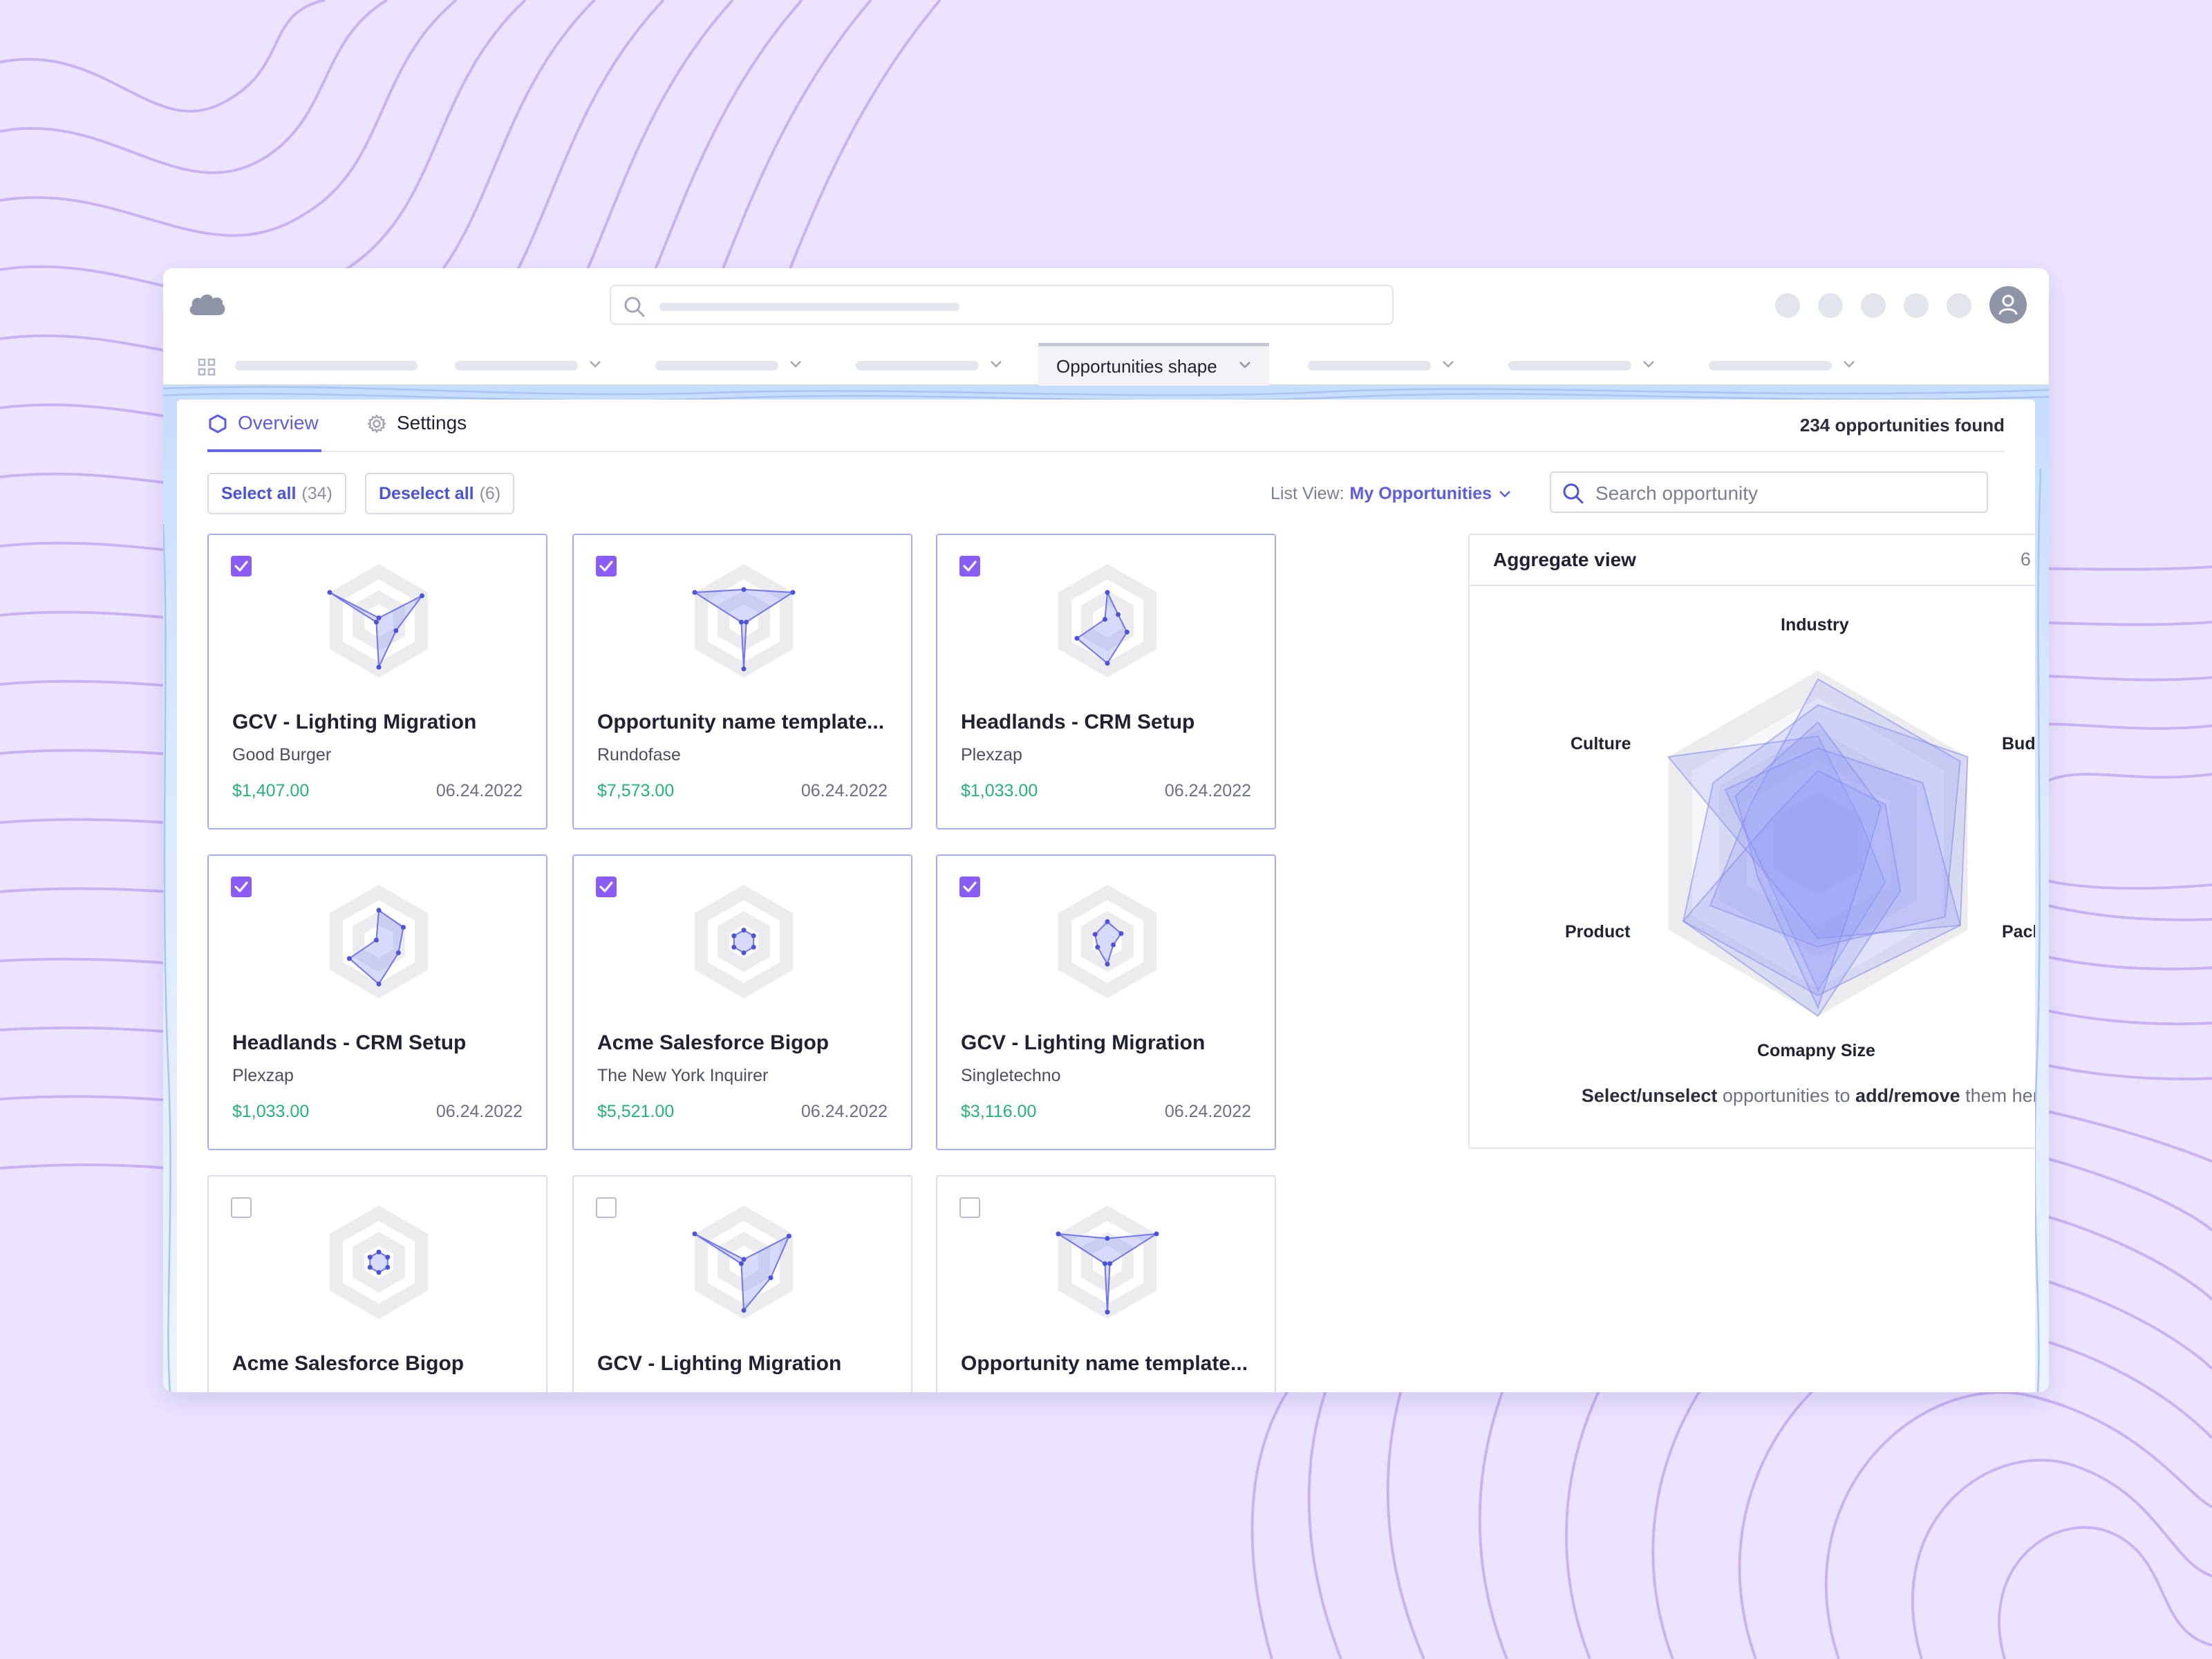 Image resolution: width=2212 pixels, height=1659 pixels. Describe the element at coordinates (1649, 1095) in the screenshot. I see `hint-bold-select: Select/unselect` at that location.